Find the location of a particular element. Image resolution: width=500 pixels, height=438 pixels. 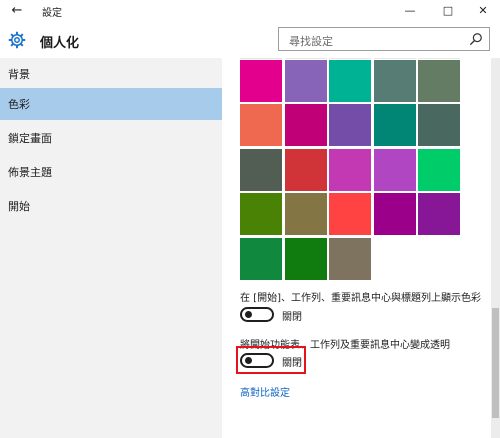

sidebar-item-label: 佈景主題 is located at coordinates (30, 172).